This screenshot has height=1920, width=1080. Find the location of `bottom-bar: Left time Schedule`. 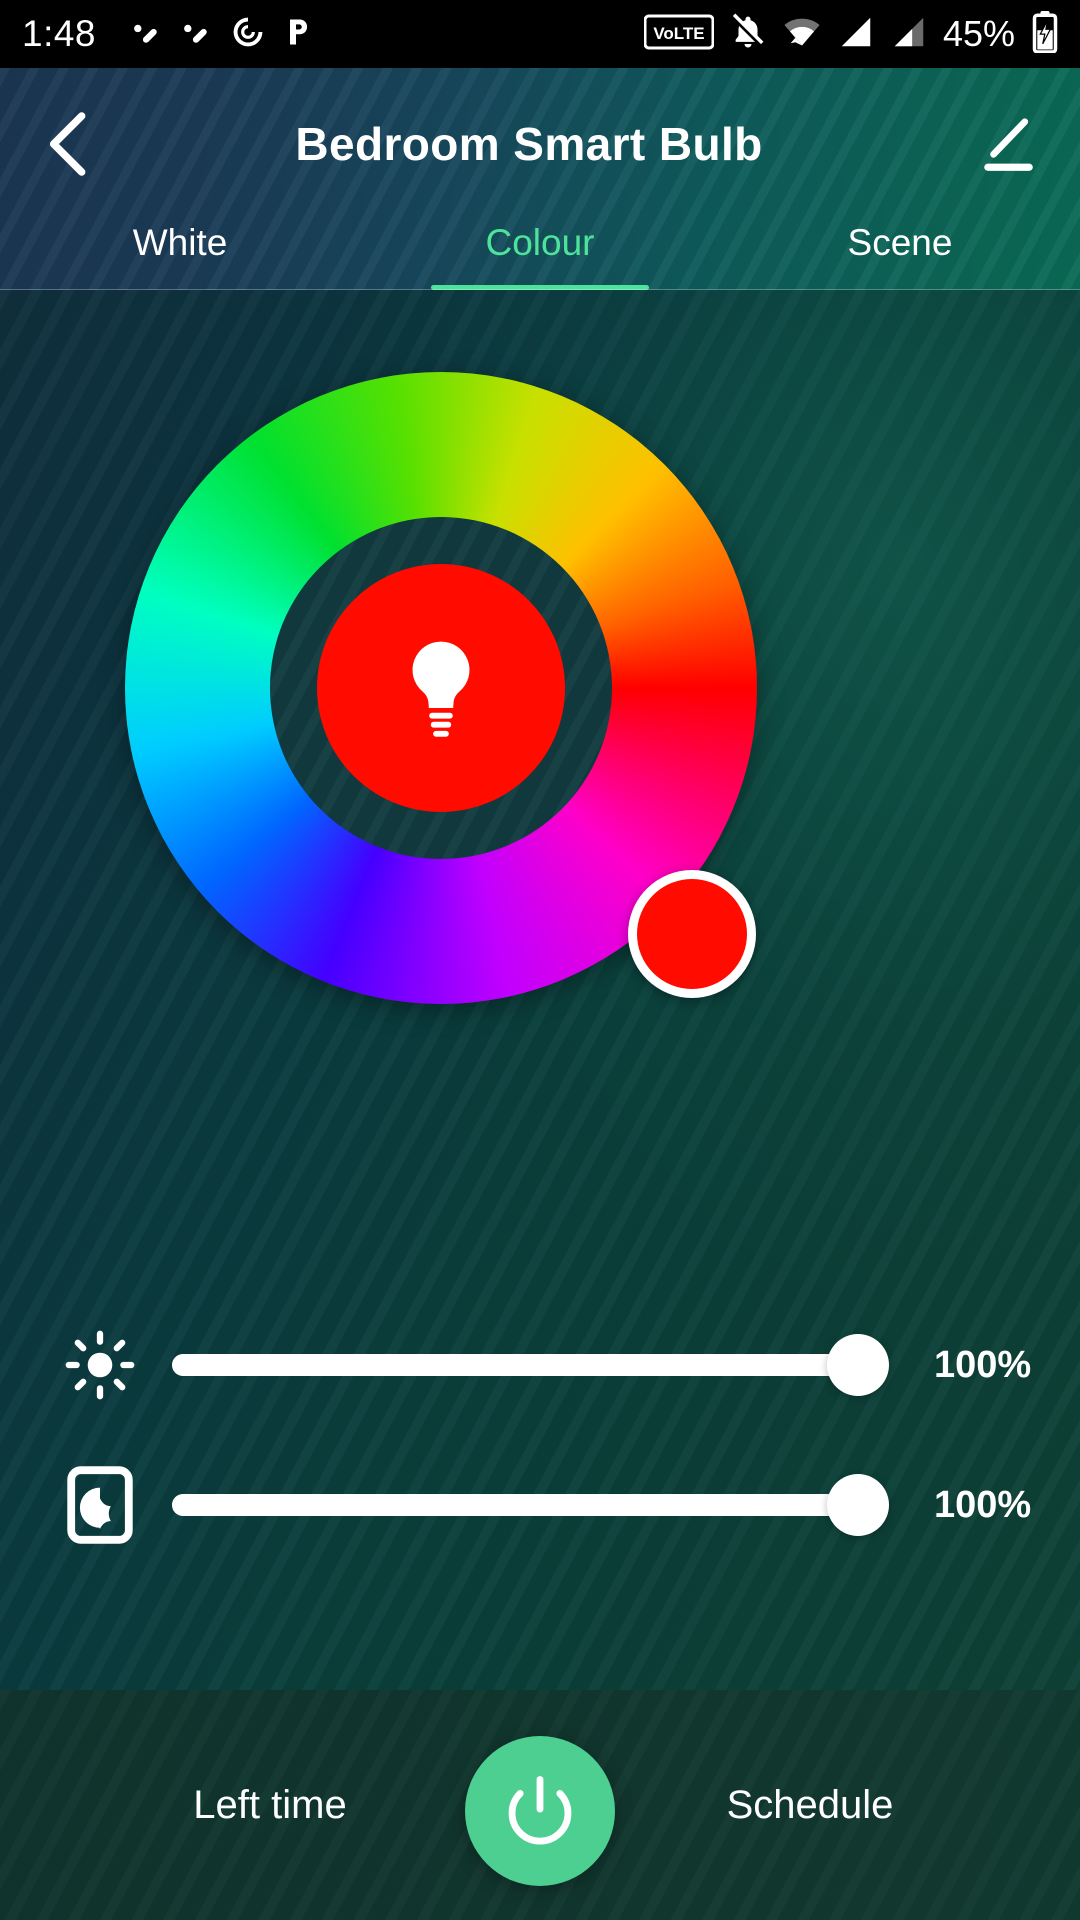

bottom-bar: Left time Schedule is located at coordinates (540, 1805).